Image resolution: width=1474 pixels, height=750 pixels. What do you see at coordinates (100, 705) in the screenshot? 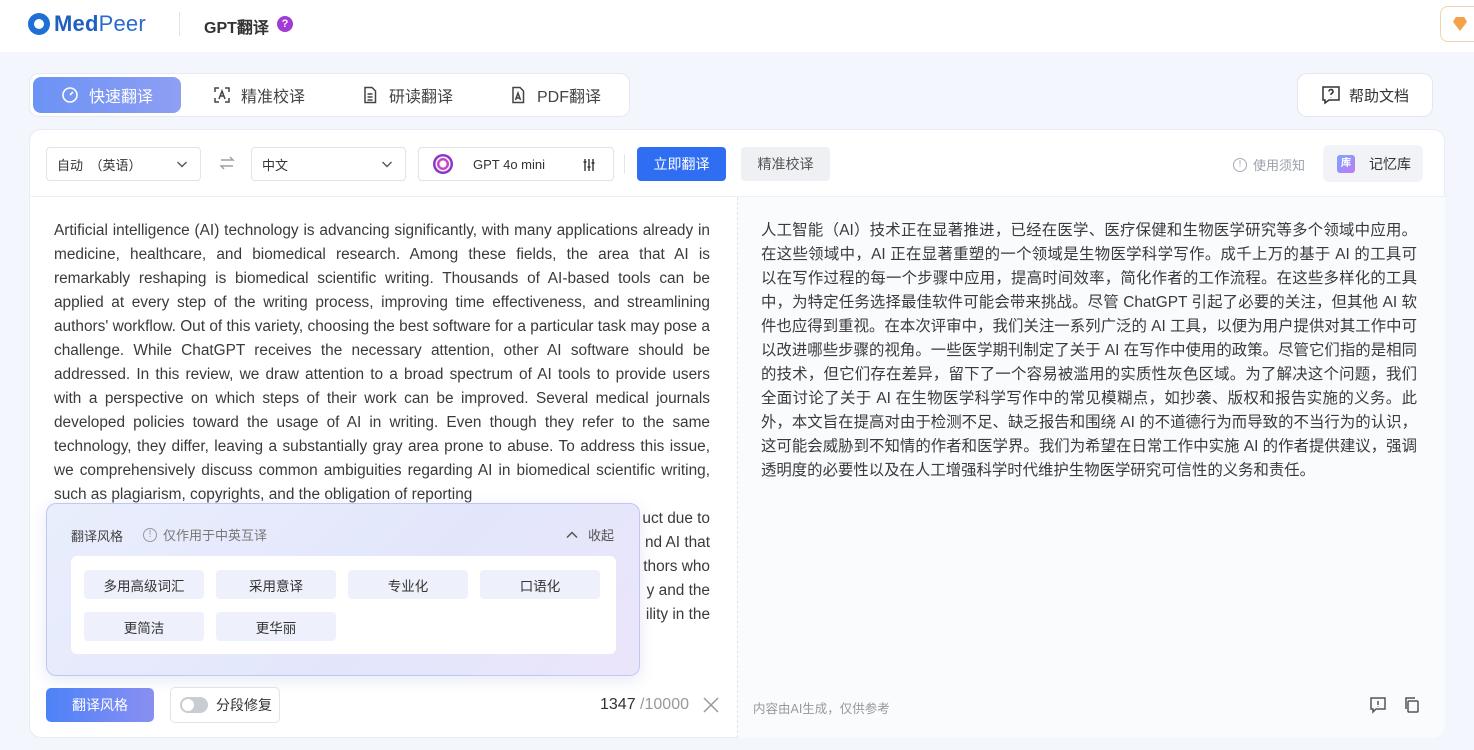
I see `translation-style-button: 翻译风格` at bounding box center [100, 705].